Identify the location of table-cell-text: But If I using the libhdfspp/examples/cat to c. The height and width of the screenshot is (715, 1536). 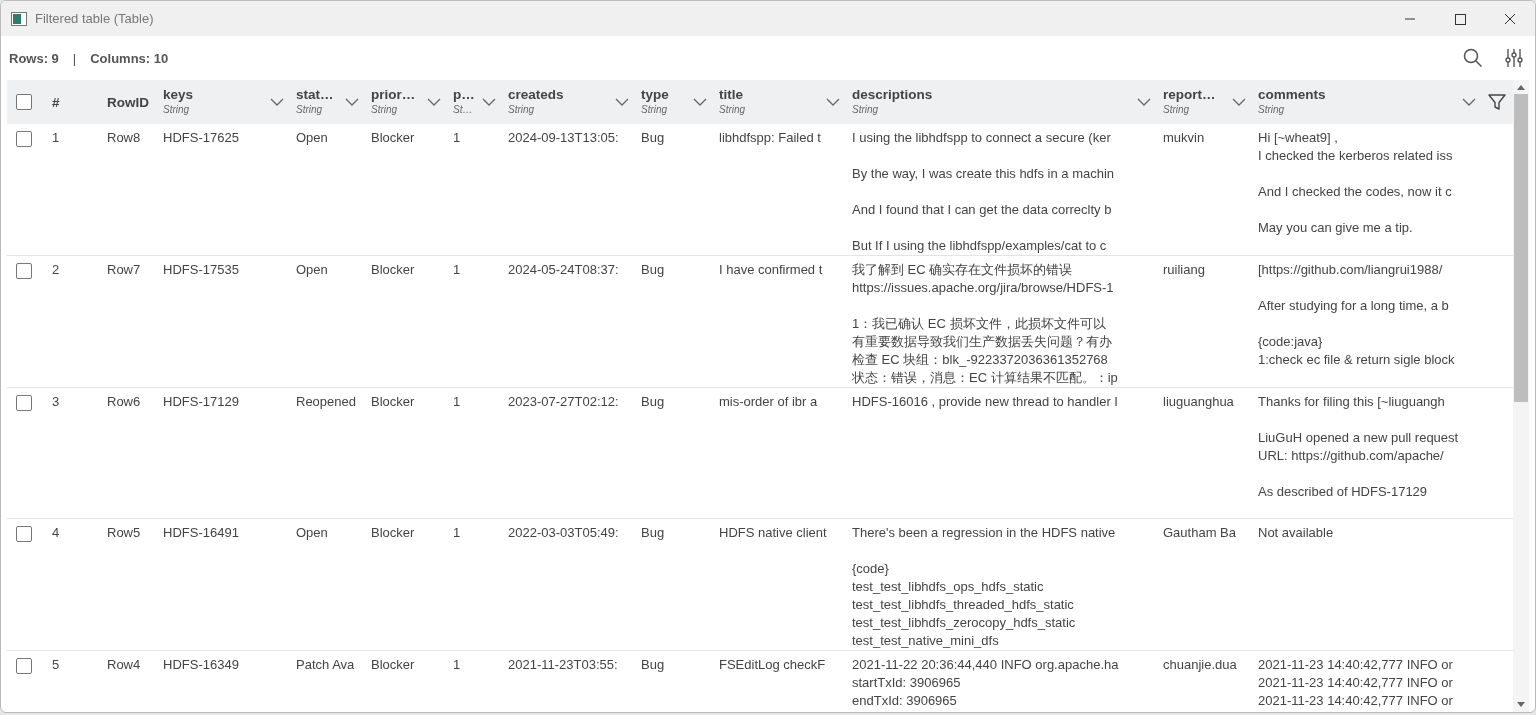
(980, 246).